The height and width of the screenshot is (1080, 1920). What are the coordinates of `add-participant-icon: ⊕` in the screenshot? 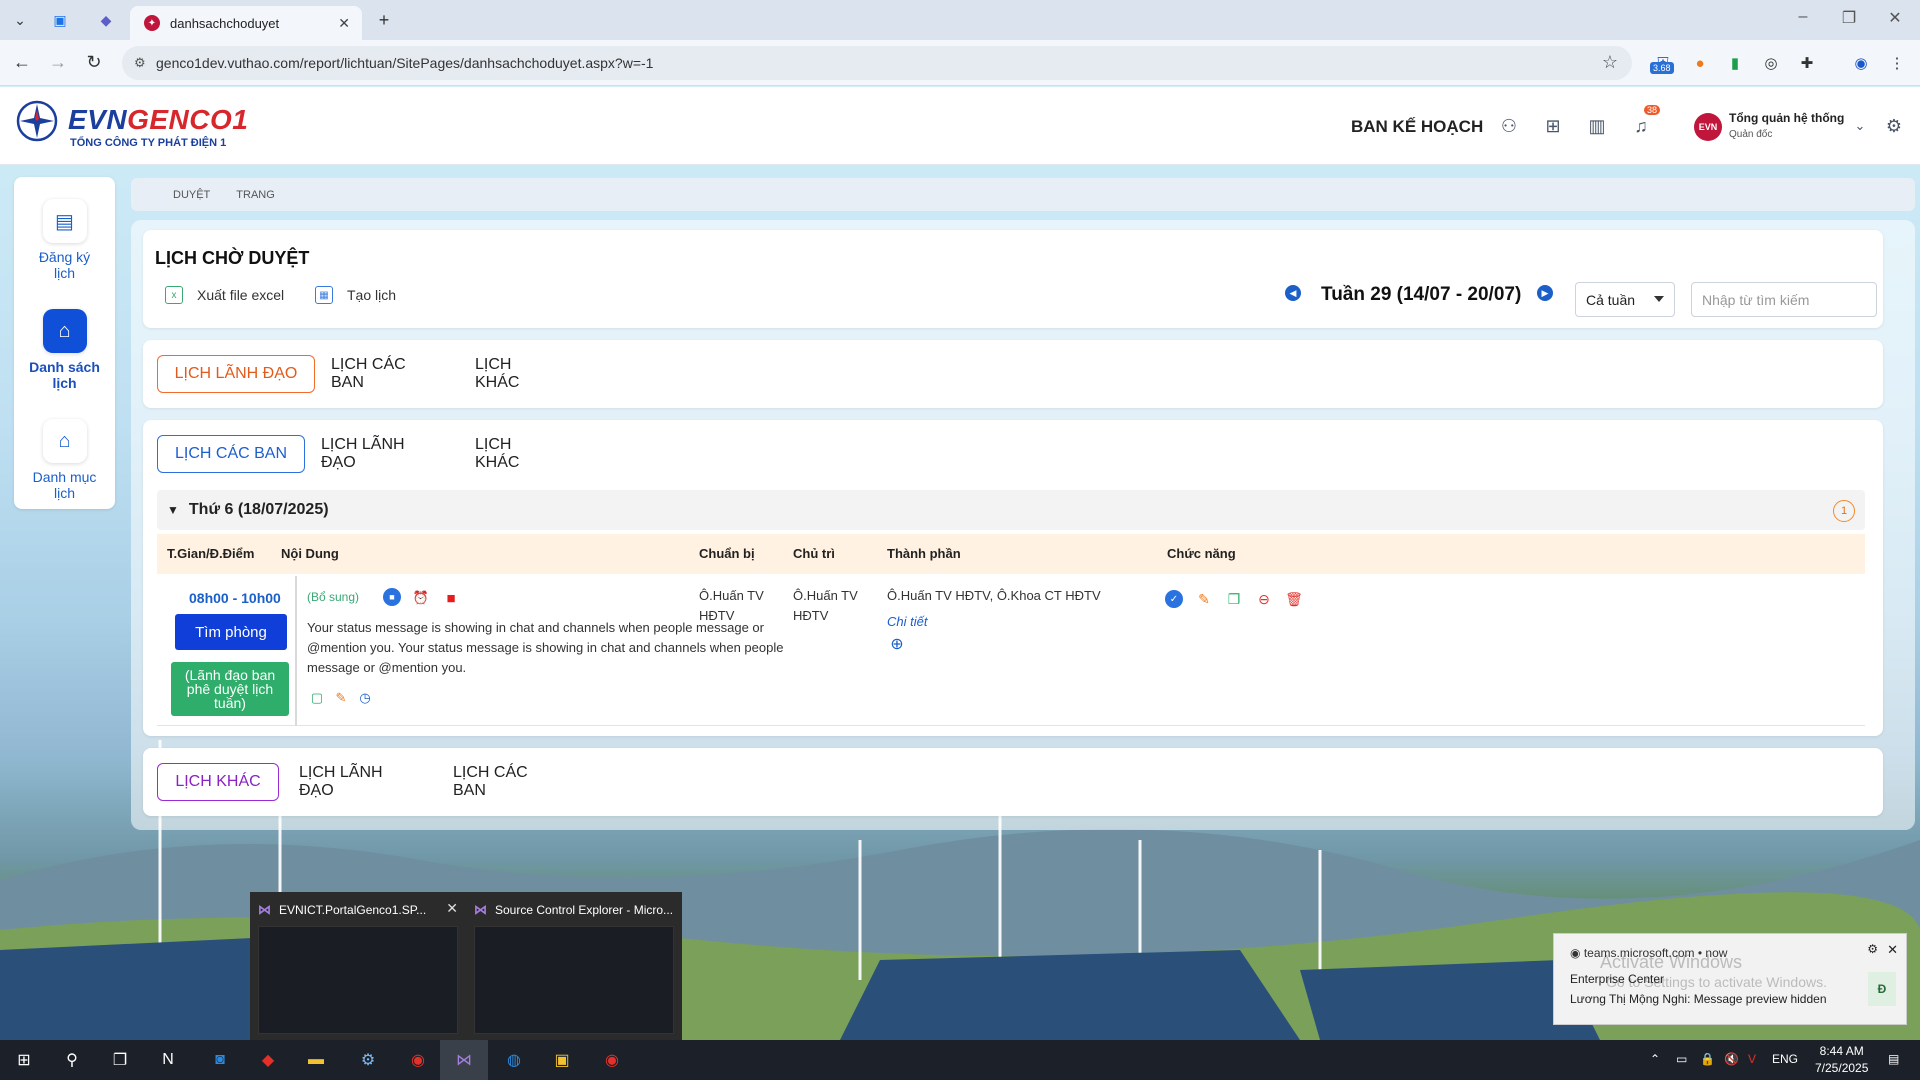 It's located at (897, 644).